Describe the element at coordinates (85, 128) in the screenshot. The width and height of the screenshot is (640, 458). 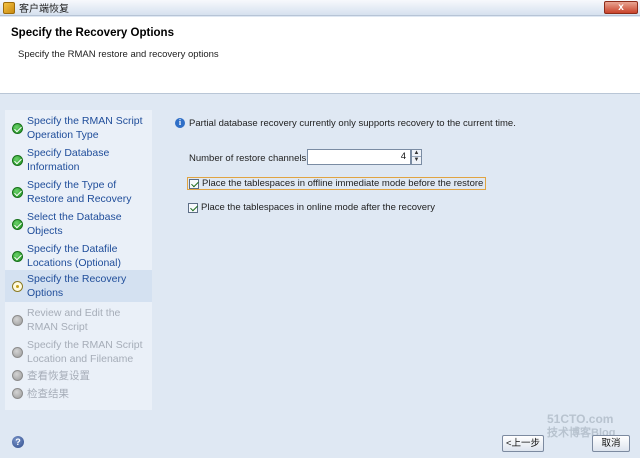
I see `nav-step-label: Specify the RMAN Script Operation Type` at that location.